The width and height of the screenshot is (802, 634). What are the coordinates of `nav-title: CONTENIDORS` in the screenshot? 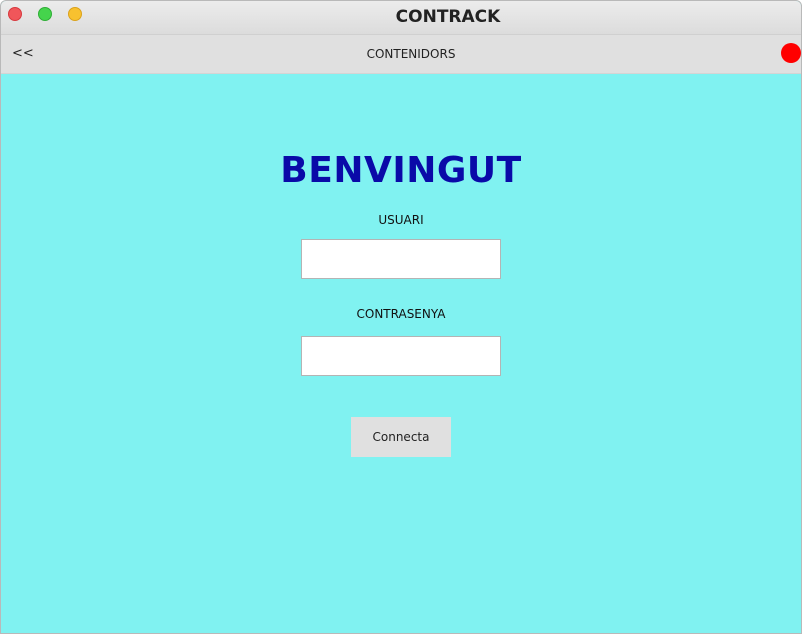 It's located at (411, 54).